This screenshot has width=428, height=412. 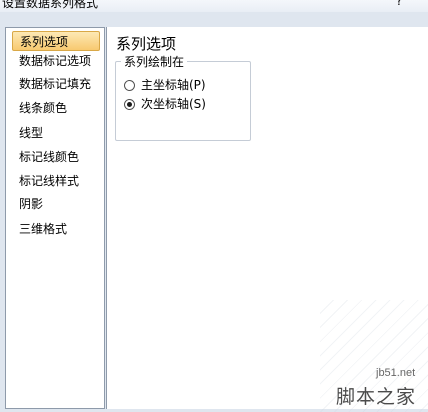 I want to click on nav-item-3d-format: 三维格式, so click(x=56, y=229).